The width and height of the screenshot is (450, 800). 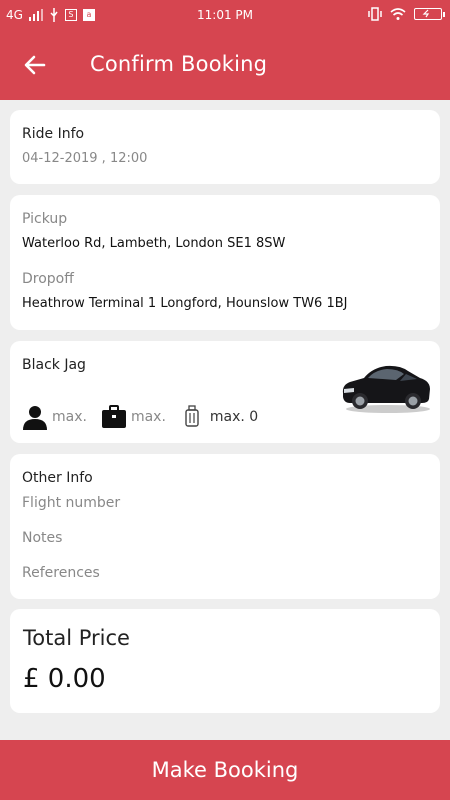 What do you see at coordinates (398, 14) in the screenshot?
I see `wifi-icon` at bounding box center [398, 14].